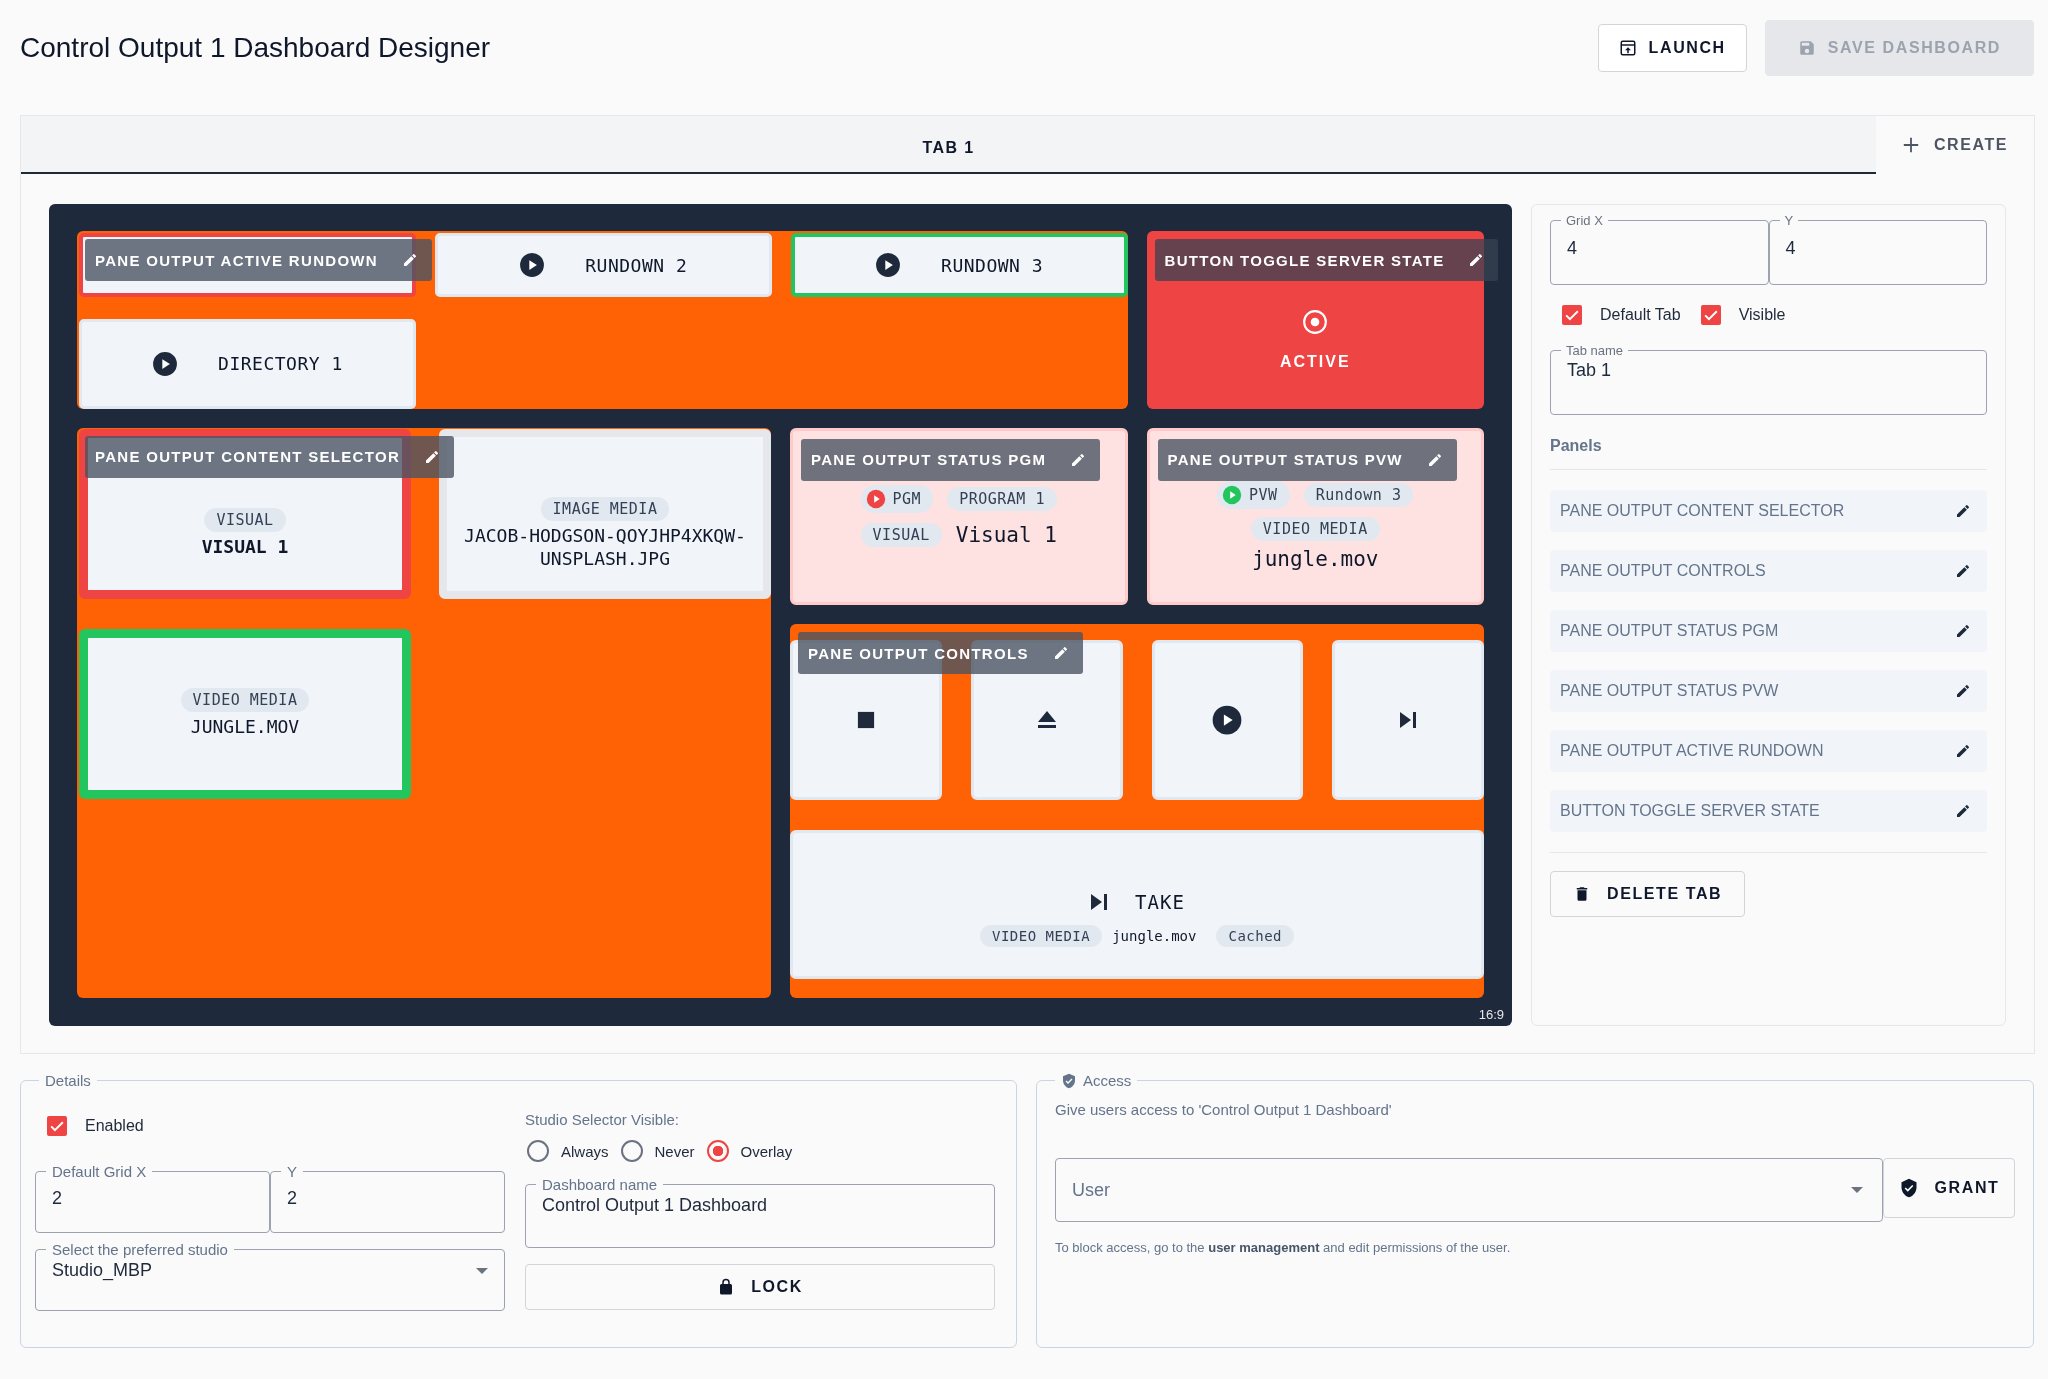 Image resolution: width=2048 pixels, height=1379 pixels. I want to click on radio-group-label: Studio Selector Visible:, so click(602, 1119).